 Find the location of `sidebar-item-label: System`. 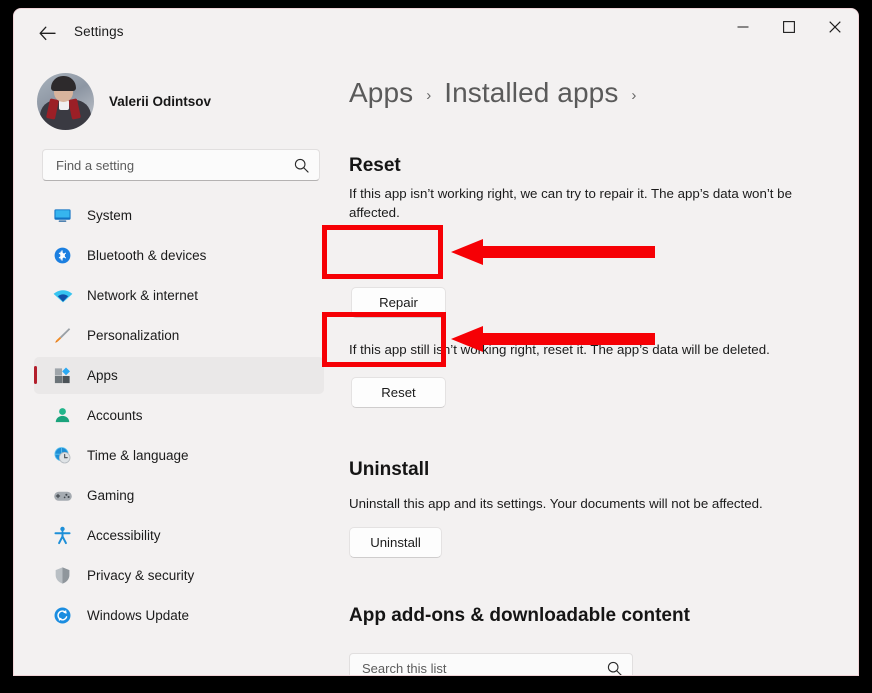

sidebar-item-label: System is located at coordinates (110, 215).